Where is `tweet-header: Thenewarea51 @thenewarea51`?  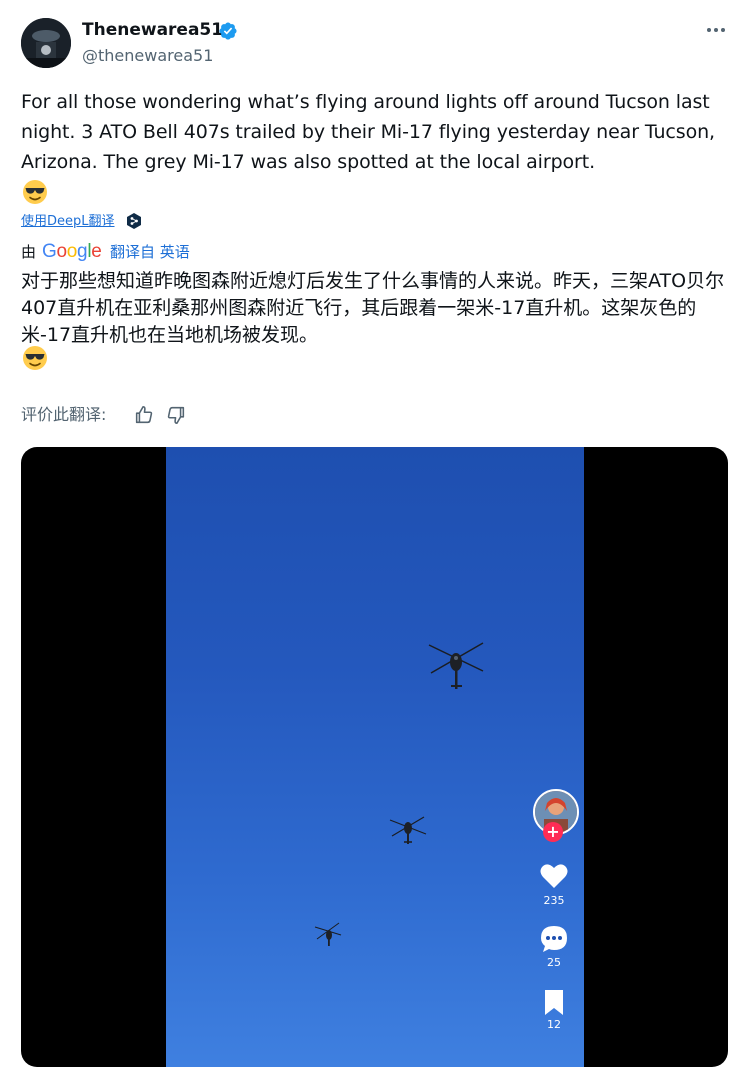 tweet-header: Thenewarea51 @thenewarea51 is located at coordinates (372, 45).